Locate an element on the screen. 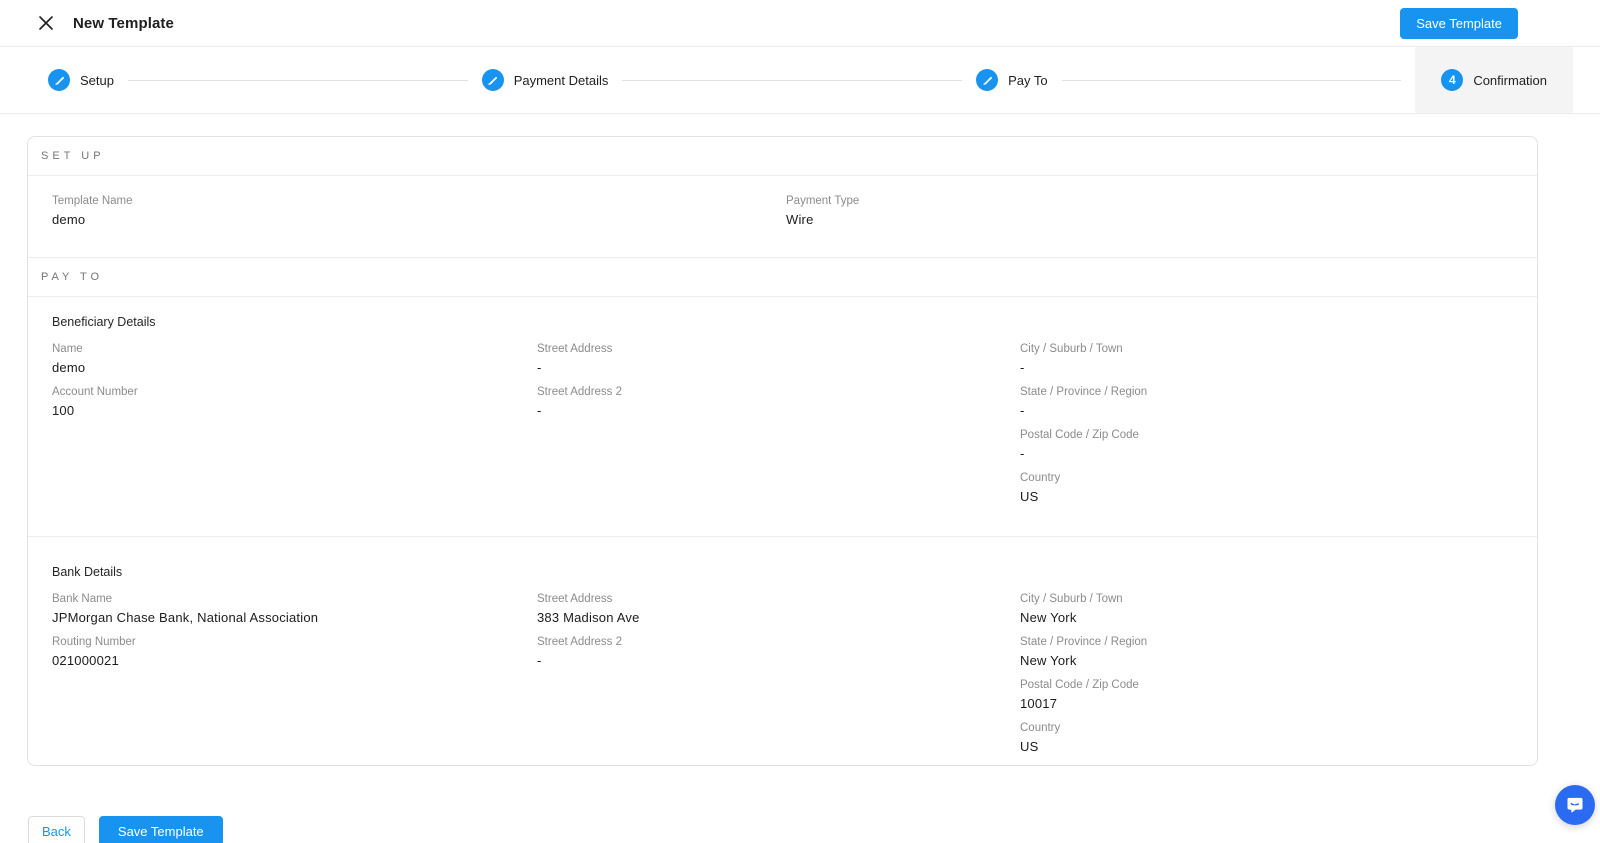 The height and width of the screenshot is (843, 1600). field-label: Routing Number is located at coordinates (94, 642).